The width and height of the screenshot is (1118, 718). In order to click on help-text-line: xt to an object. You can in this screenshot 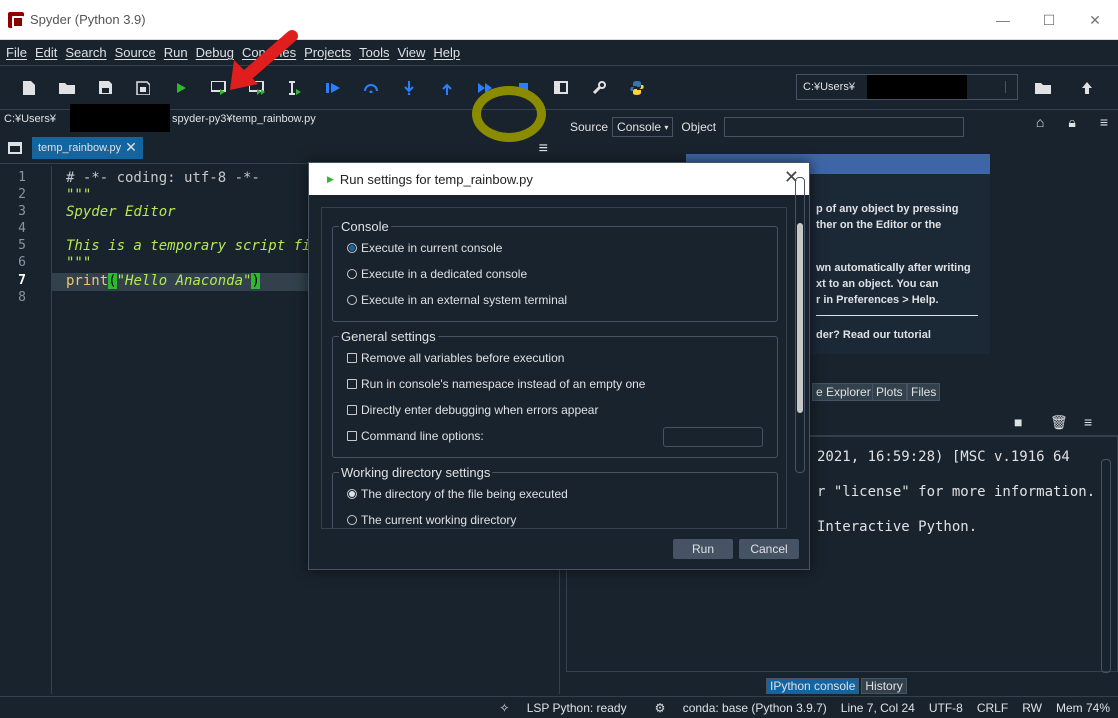, I will do `click(877, 284)`.